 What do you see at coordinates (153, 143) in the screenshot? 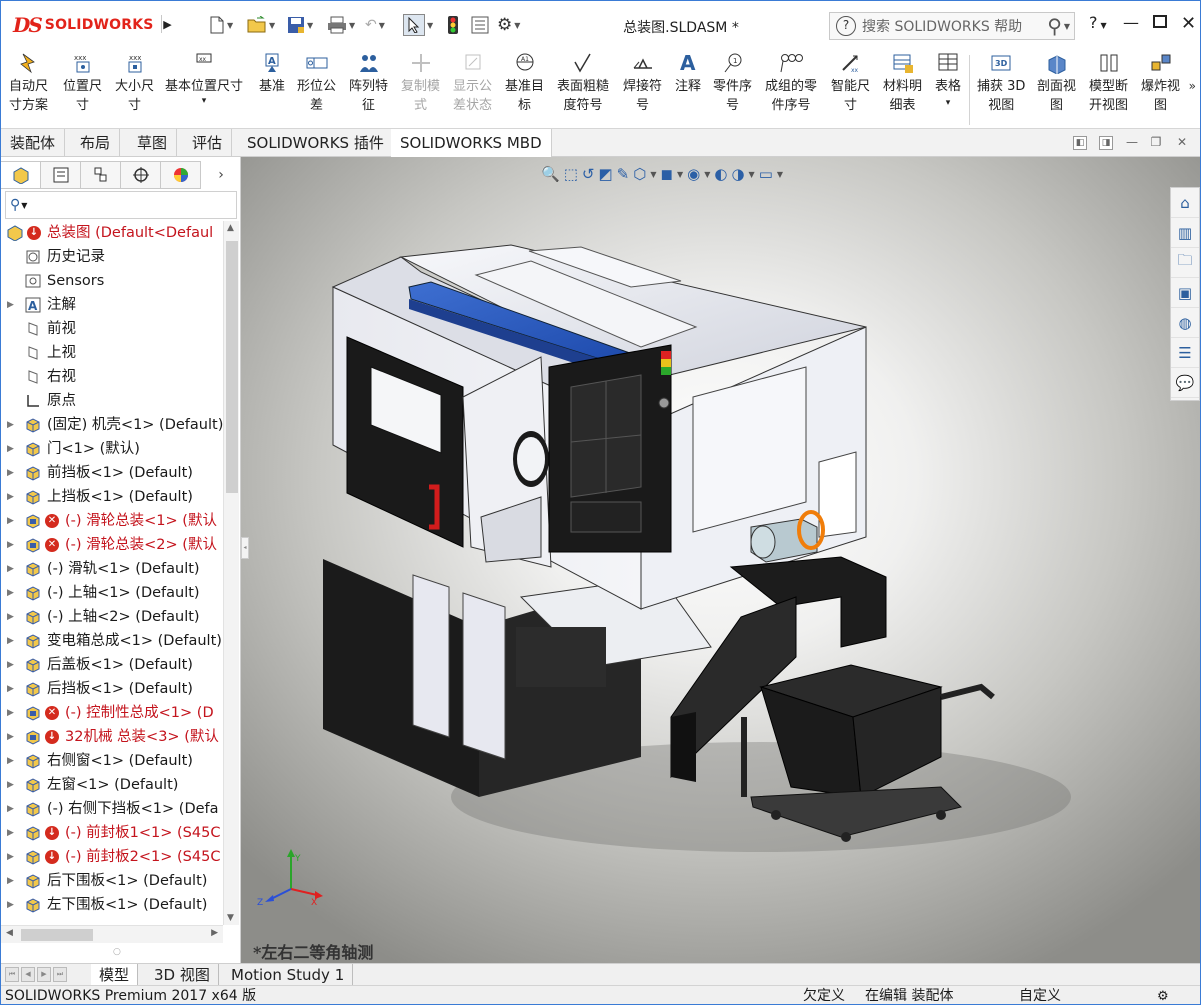
I see `tab-sketch: 草图` at bounding box center [153, 143].